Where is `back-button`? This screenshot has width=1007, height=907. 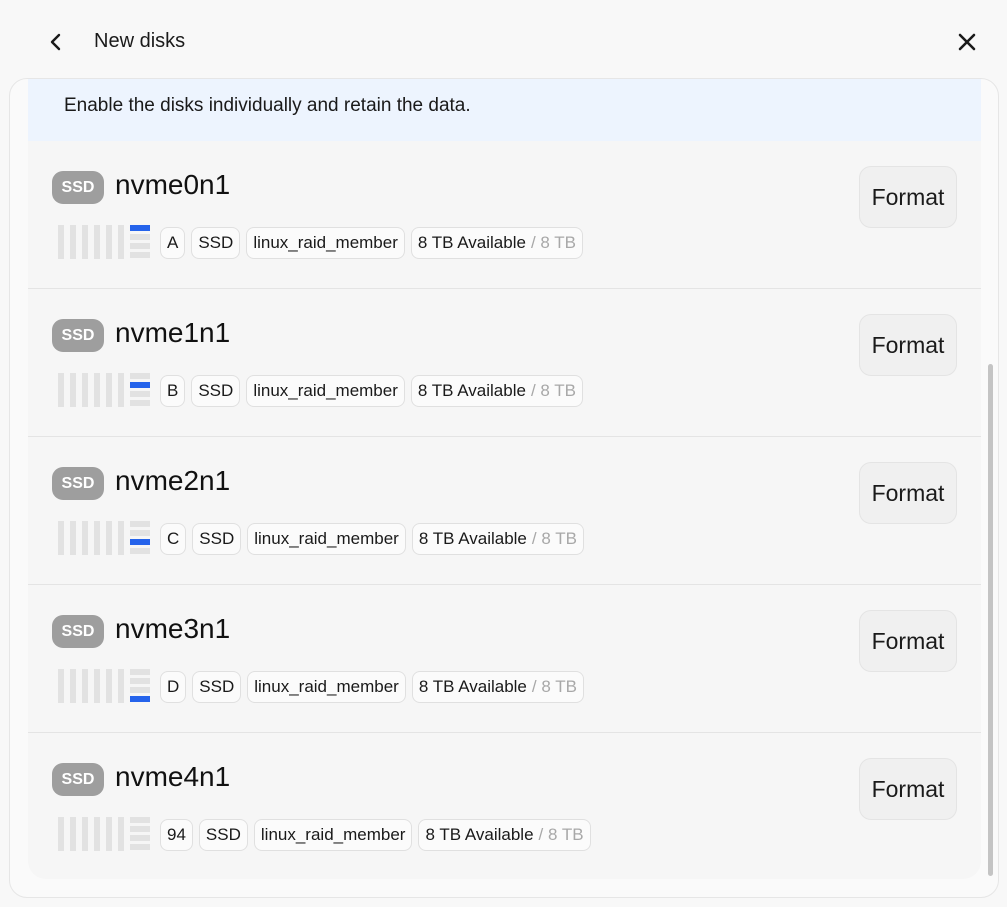 back-button is located at coordinates (56, 42).